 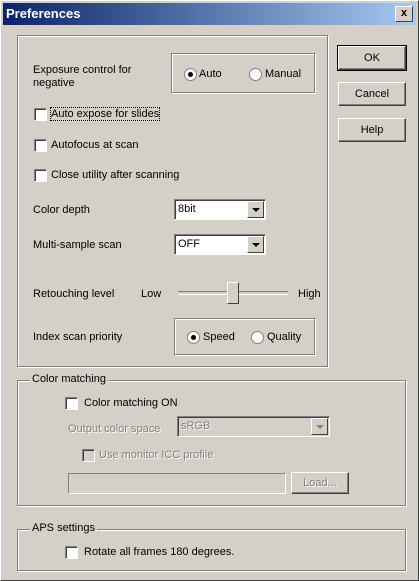 What do you see at coordinates (94, 145) in the screenshot?
I see `autofocus-label: Autofocus at scan` at bounding box center [94, 145].